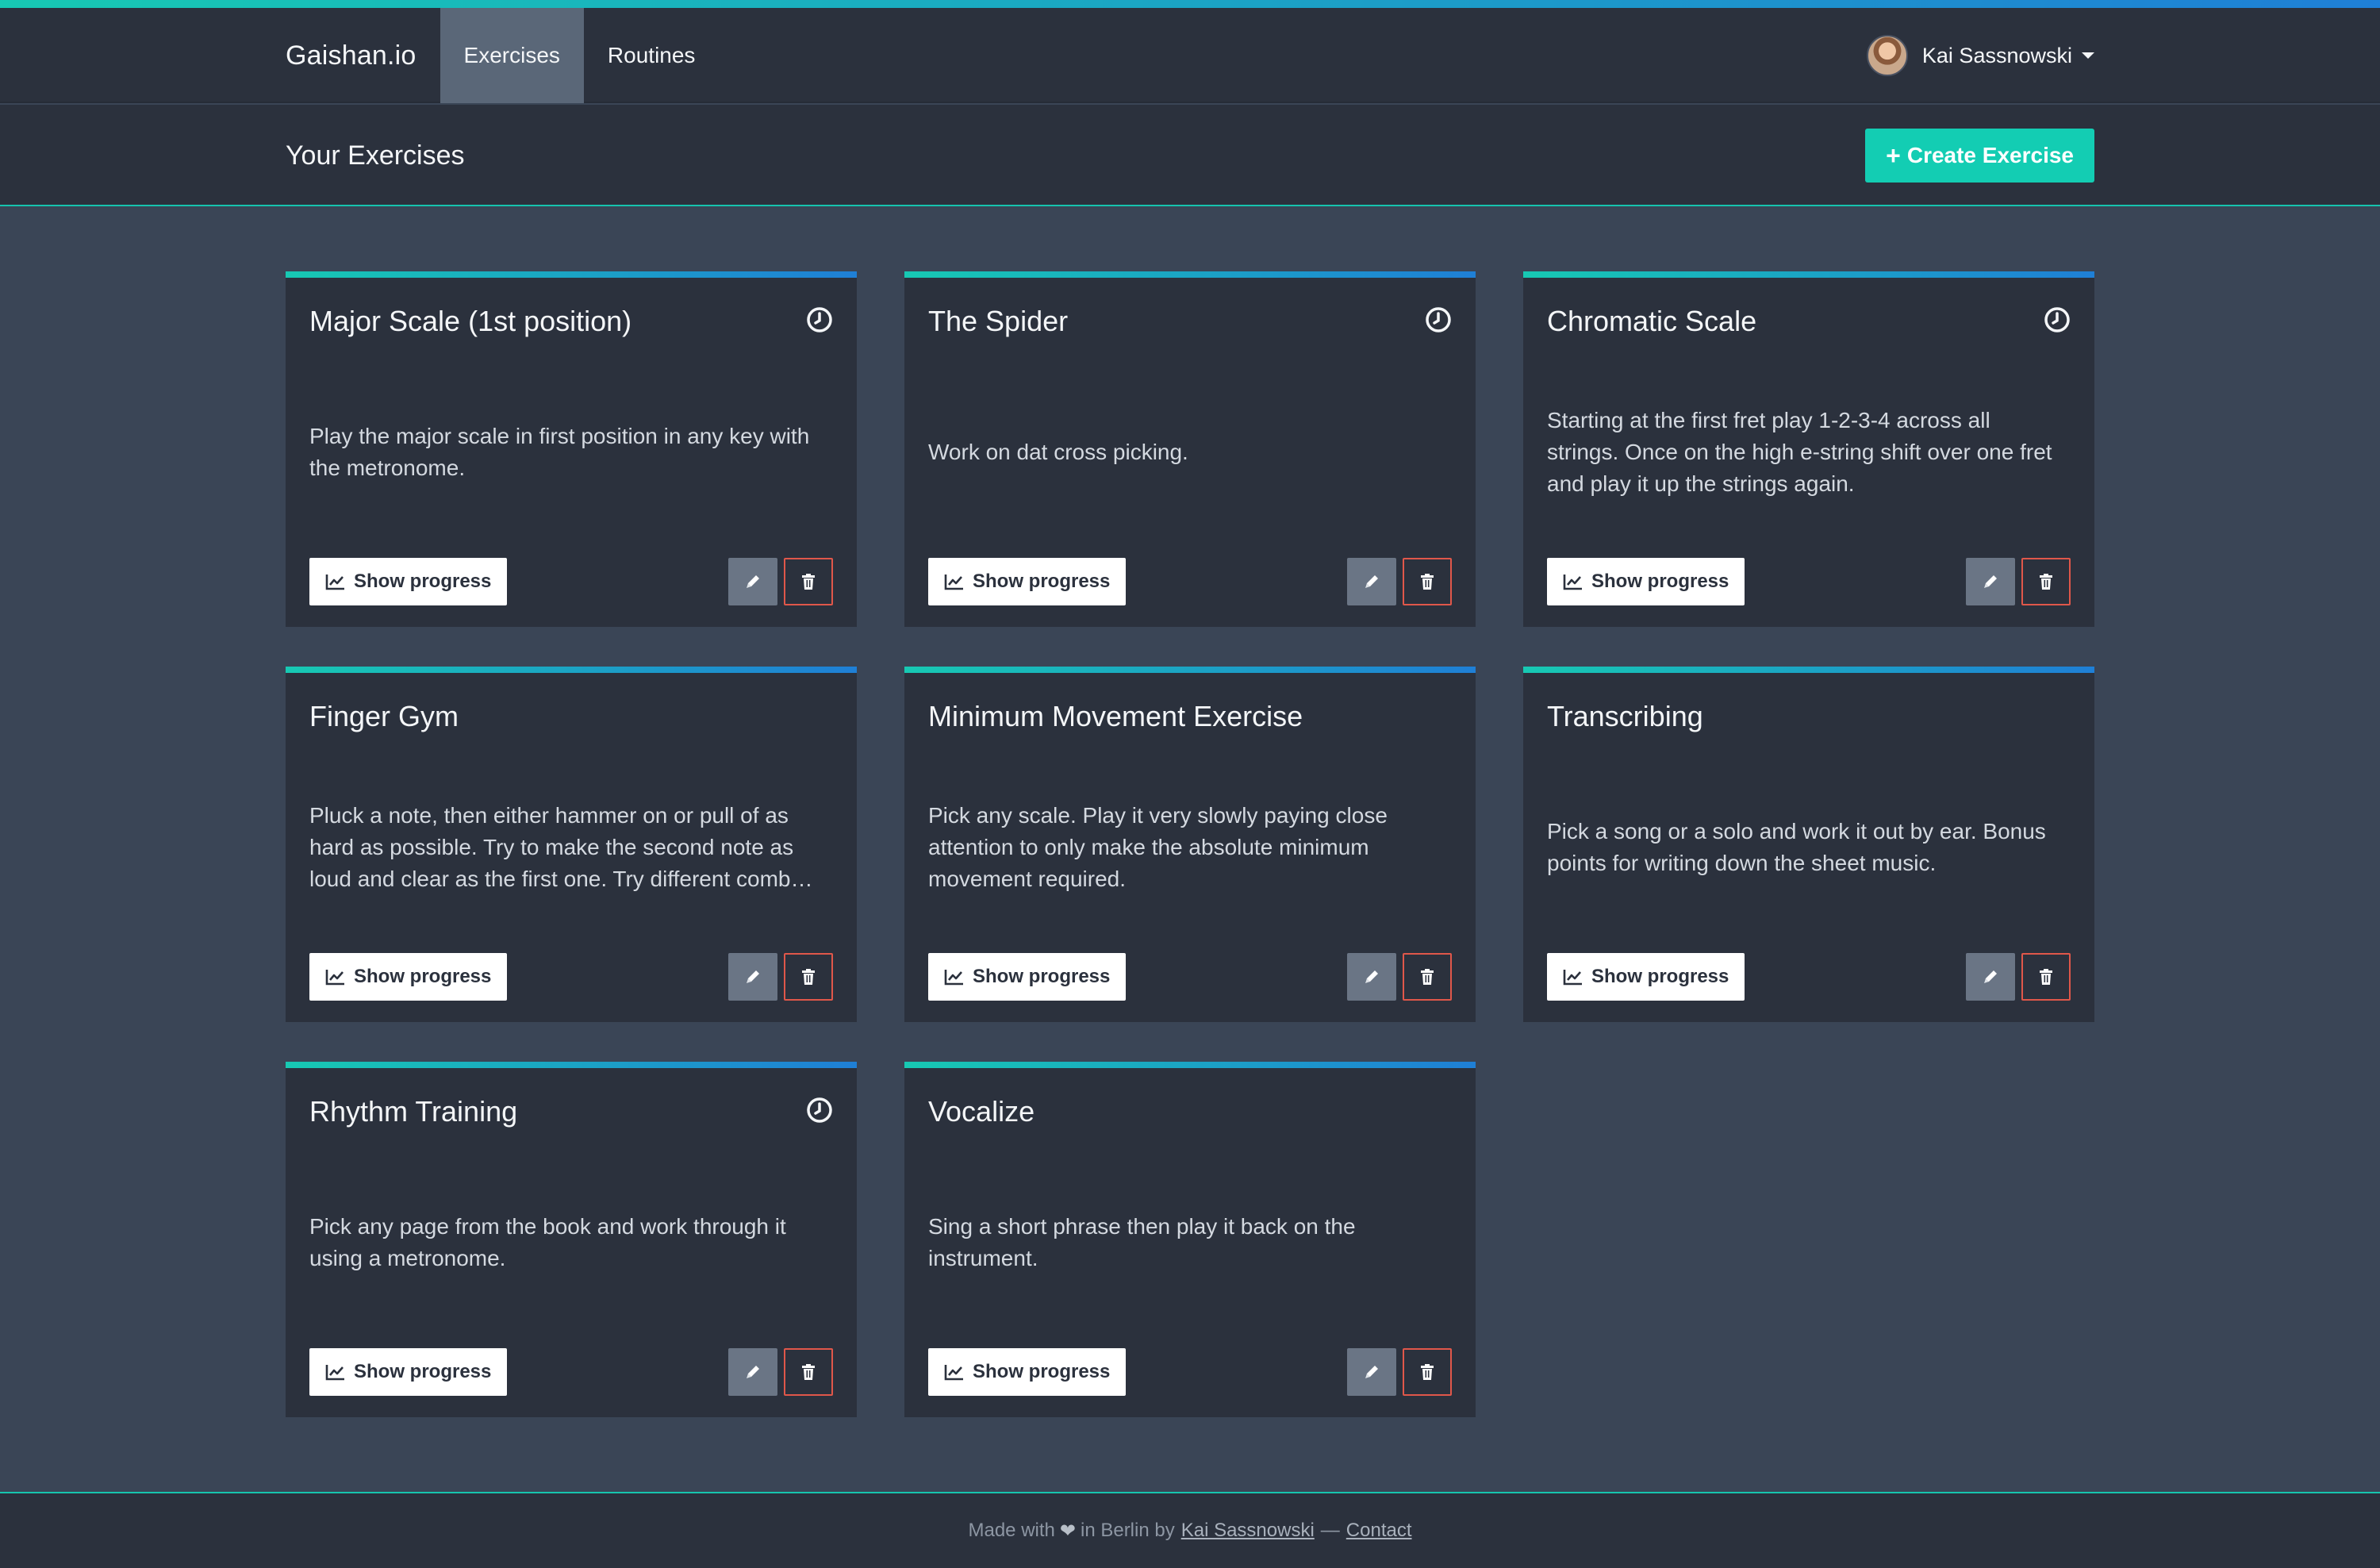 The width and height of the screenshot is (2380, 1568). What do you see at coordinates (1190, 4) in the screenshot?
I see `top-accent-bar` at bounding box center [1190, 4].